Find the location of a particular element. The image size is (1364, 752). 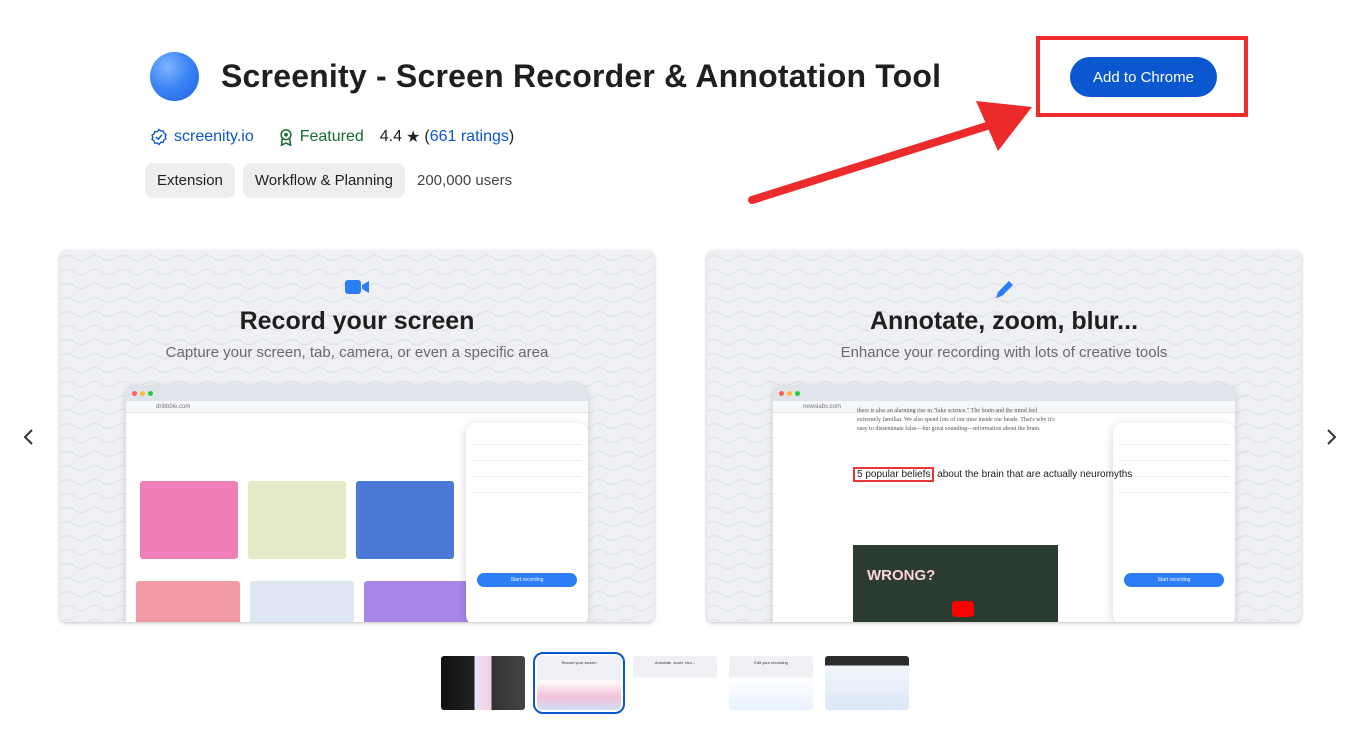

ratings-link: (661 ratings) is located at coordinates (469, 137).